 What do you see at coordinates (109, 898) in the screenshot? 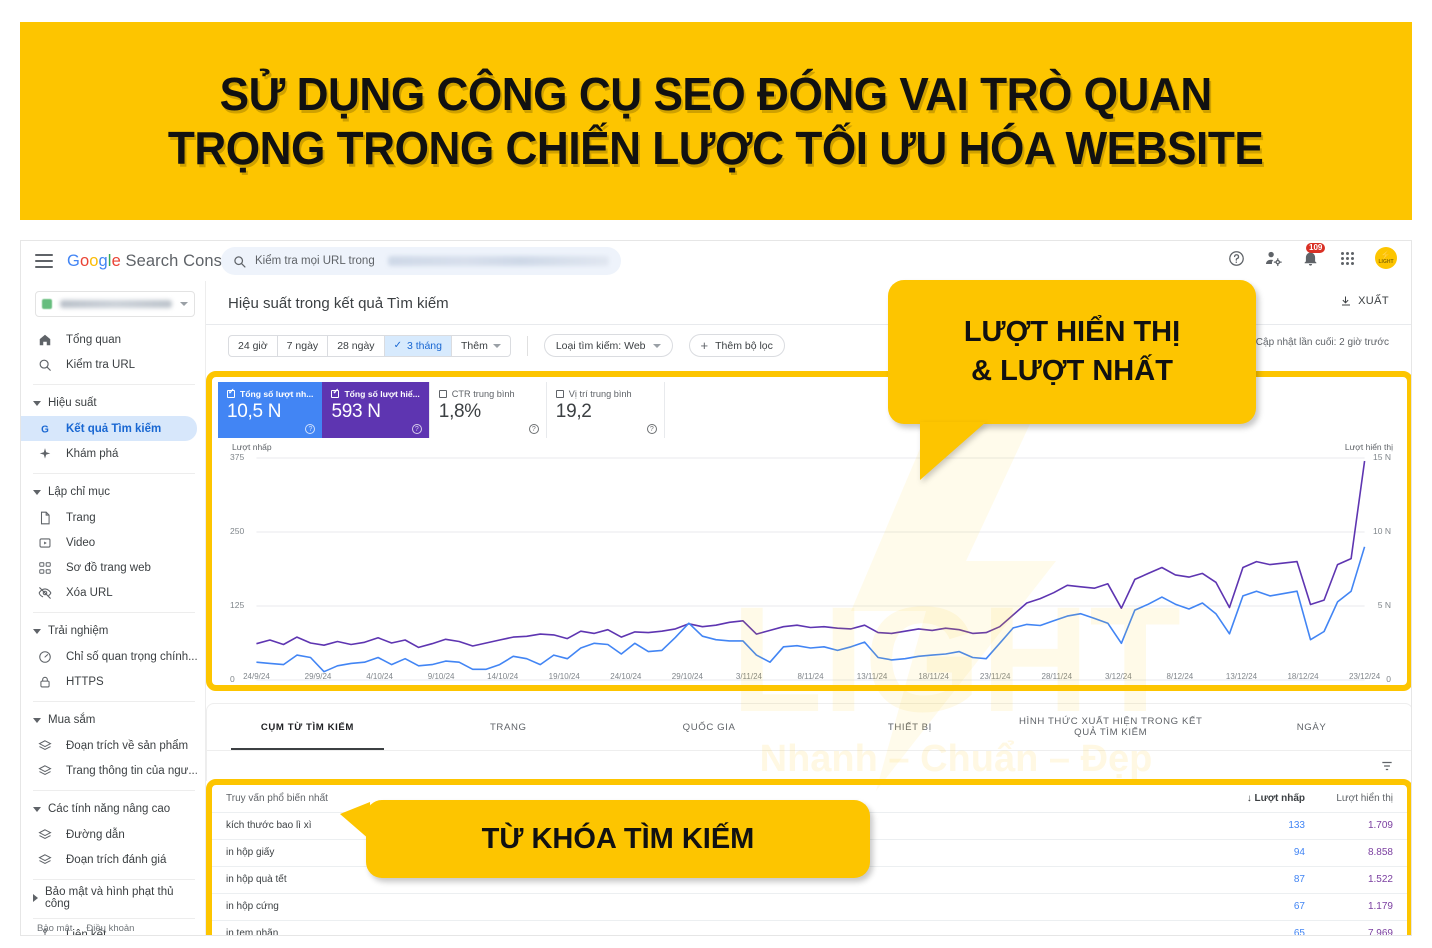
I see `sidebar-group-label: Bảo mật và hình phạt thủ công` at bounding box center [109, 898].